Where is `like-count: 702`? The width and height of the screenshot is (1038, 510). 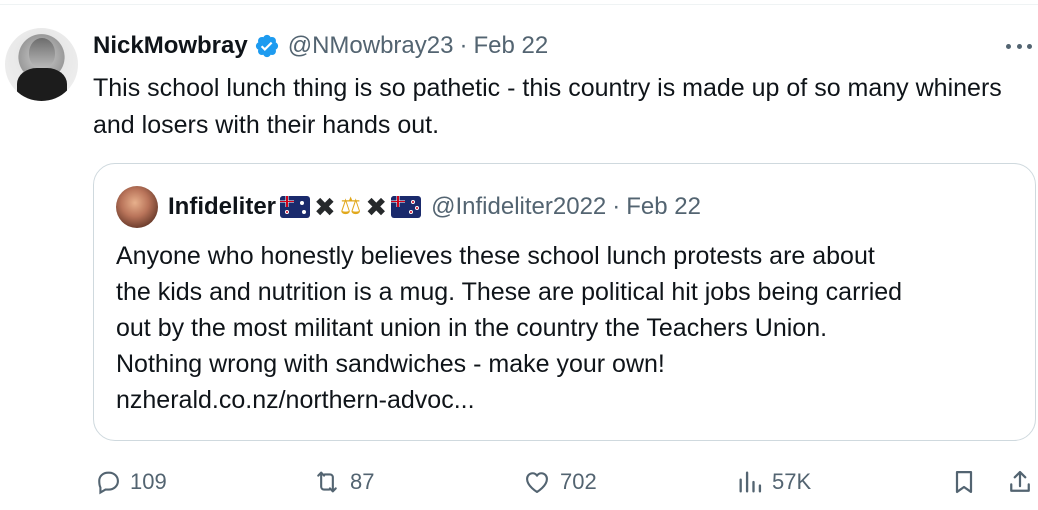 like-count: 702 is located at coordinates (578, 481).